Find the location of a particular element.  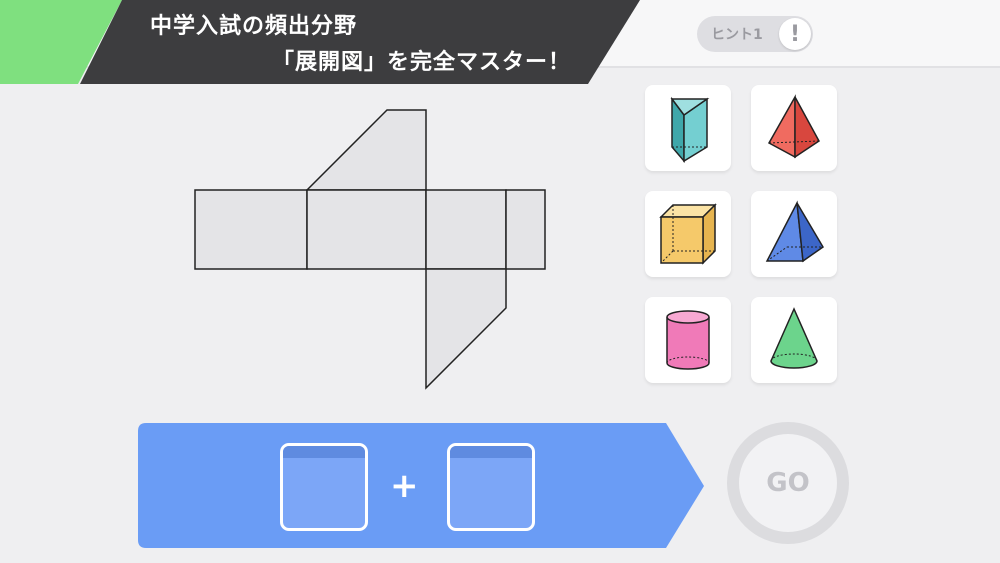

plus-operator: + is located at coordinates (404, 486).